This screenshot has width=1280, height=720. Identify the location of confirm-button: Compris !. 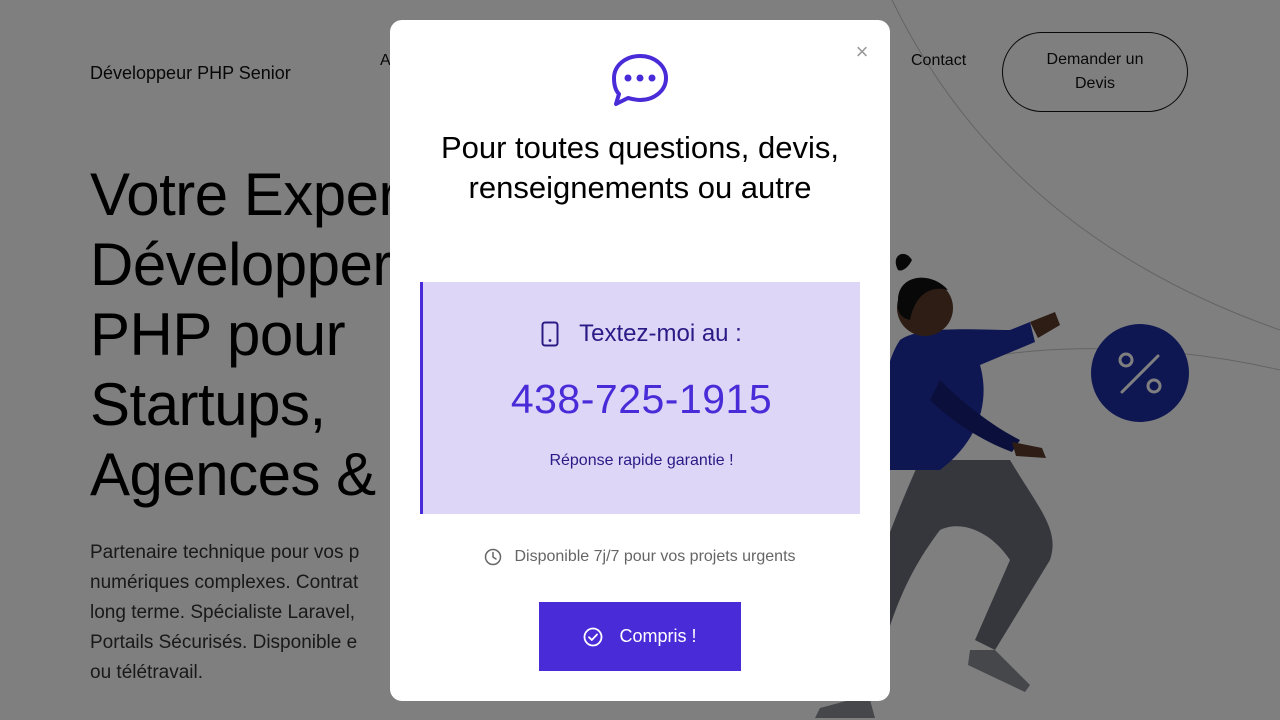
(640, 636).